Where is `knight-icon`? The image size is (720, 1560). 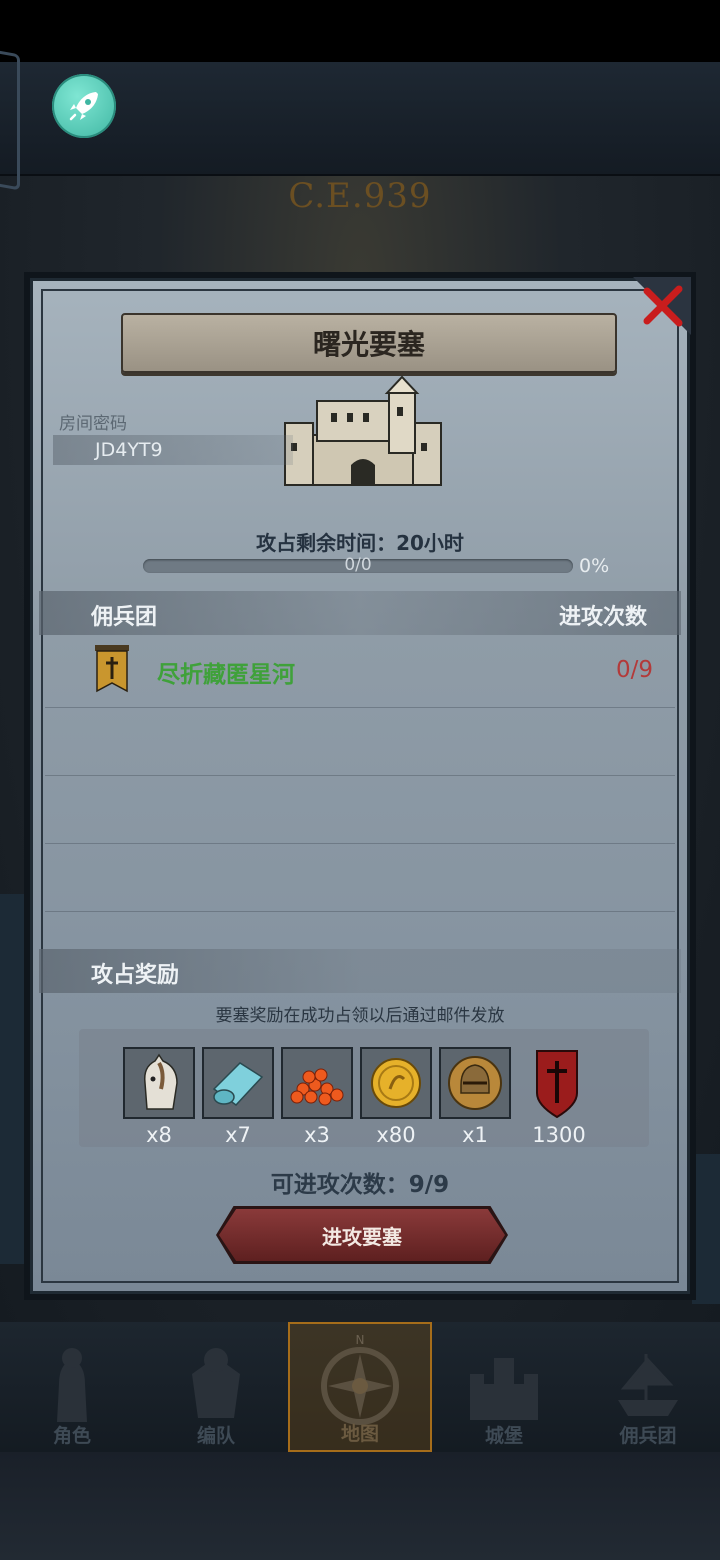
knight-icon is located at coordinates (72, 1385).